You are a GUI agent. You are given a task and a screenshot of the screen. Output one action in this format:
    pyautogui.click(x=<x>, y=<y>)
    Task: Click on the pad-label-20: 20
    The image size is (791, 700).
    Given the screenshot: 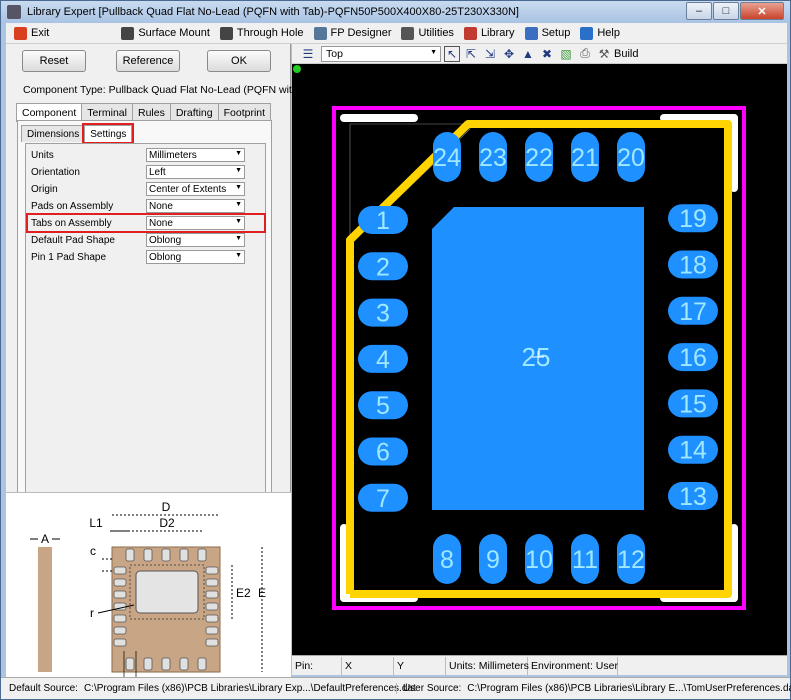 What is the action you would take?
    pyautogui.click(x=631, y=158)
    